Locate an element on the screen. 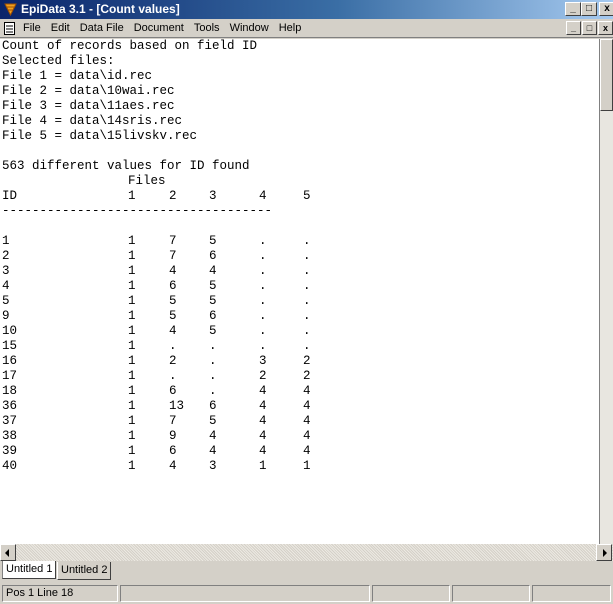  document-window-controls: _ □ x is located at coordinates (589, 28).